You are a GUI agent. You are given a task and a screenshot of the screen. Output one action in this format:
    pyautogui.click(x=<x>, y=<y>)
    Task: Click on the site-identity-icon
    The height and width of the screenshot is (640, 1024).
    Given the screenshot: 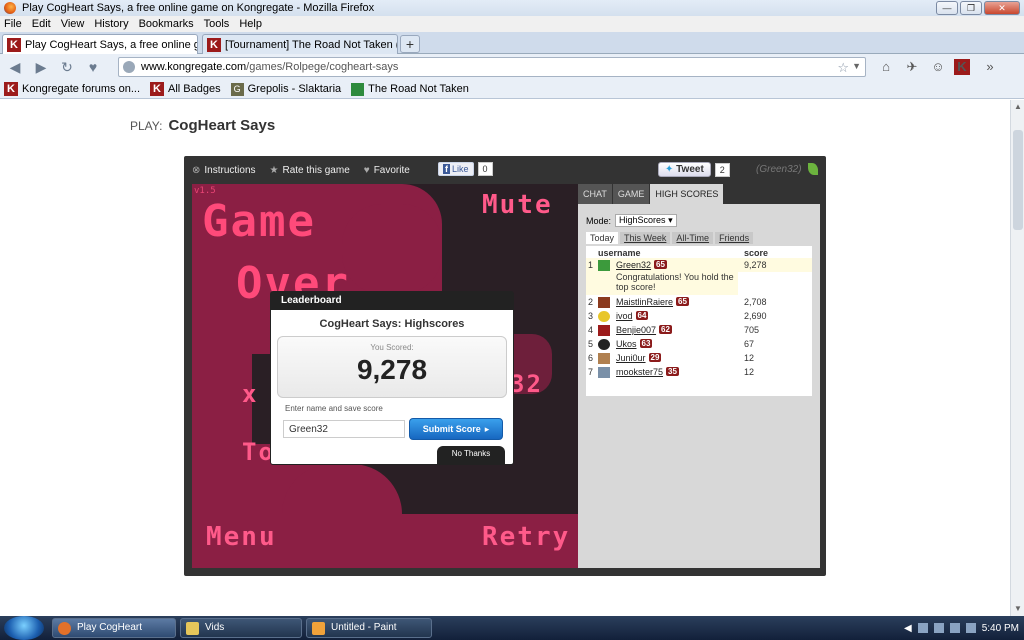 What is the action you would take?
    pyautogui.click(x=129, y=67)
    